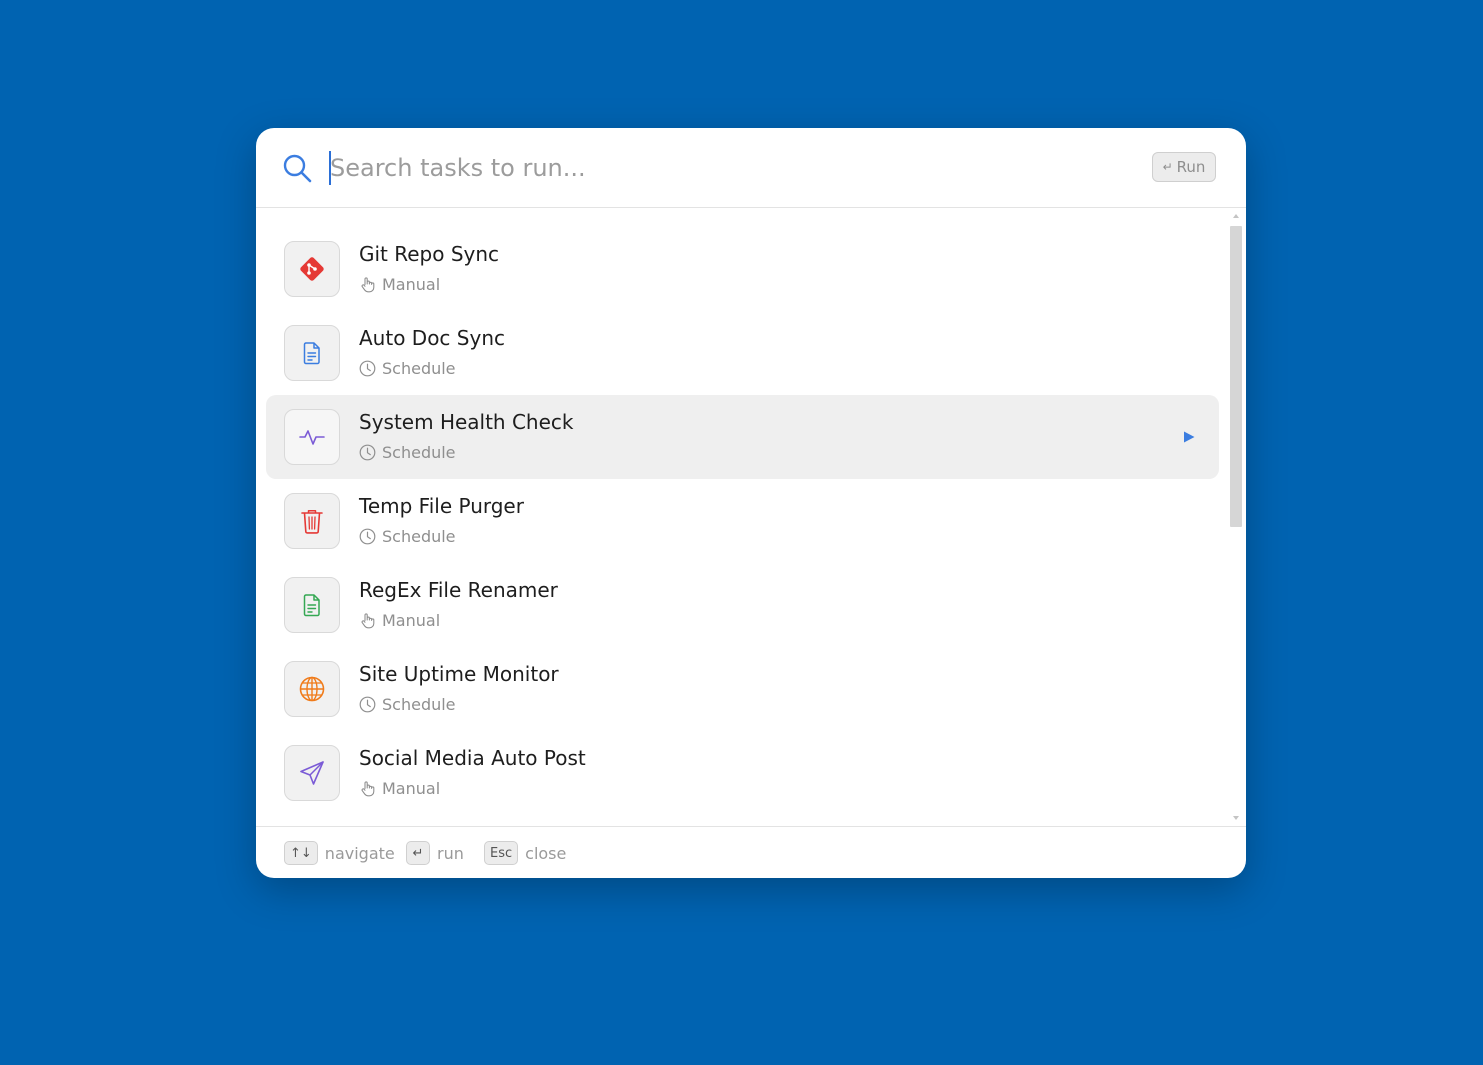 The height and width of the screenshot is (1065, 1483). I want to click on navigate-hint: ↑↓ navigate, so click(339, 853).